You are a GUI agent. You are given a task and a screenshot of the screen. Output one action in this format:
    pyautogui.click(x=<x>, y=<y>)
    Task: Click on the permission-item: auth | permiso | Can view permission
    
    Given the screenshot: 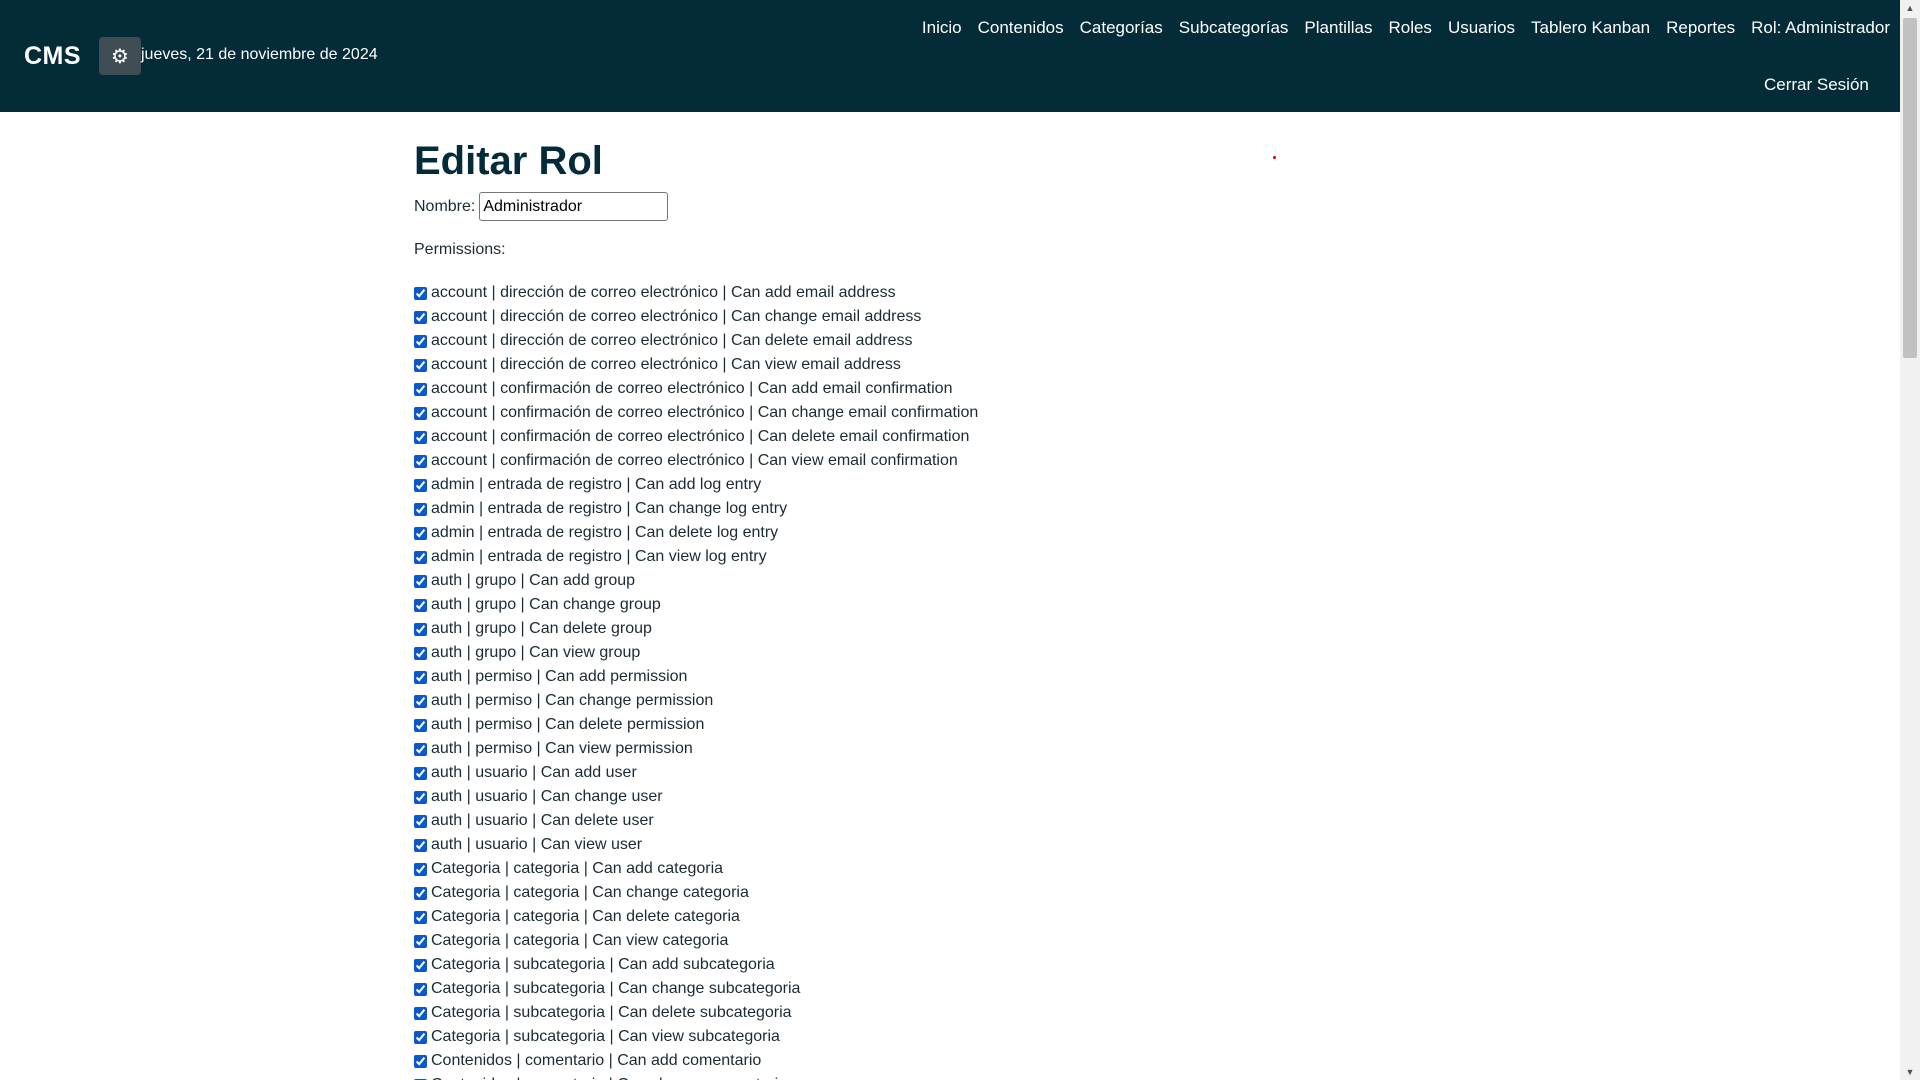 What is the action you would take?
    pyautogui.click(x=964, y=749)
    